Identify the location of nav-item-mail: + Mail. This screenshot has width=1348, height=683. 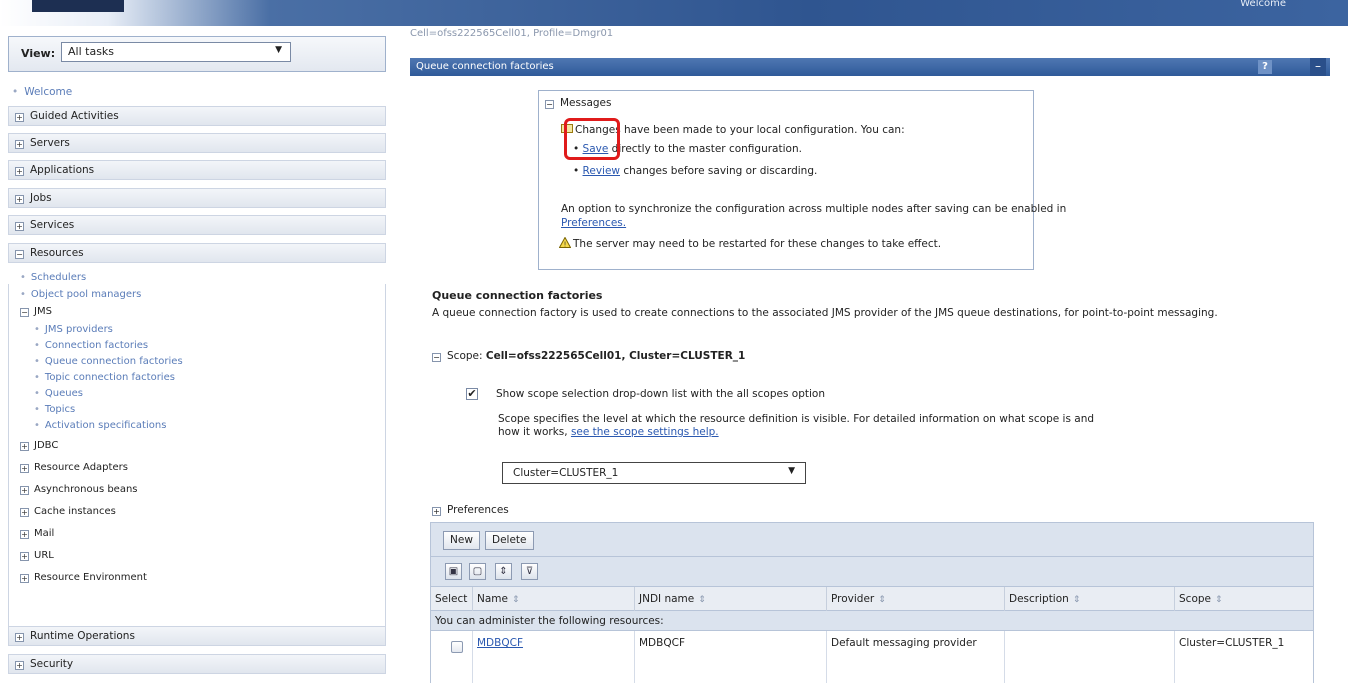
(37, 533).